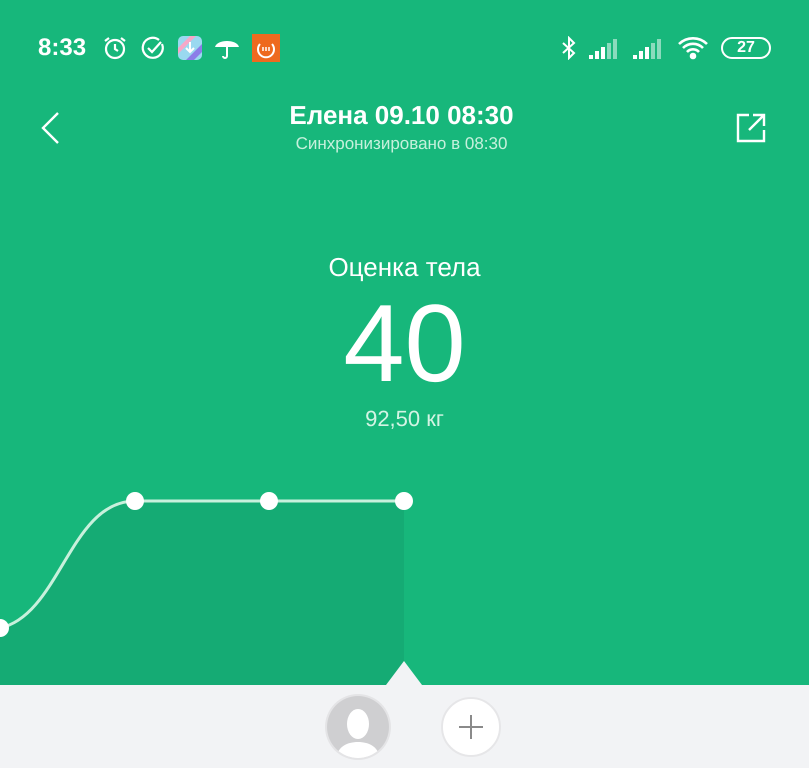 This screenshot has width=809, height=768. What do you see at coordinates (357, 727) in the screenshot?
I see `profile-avatar` at bounding box center [357, 727].